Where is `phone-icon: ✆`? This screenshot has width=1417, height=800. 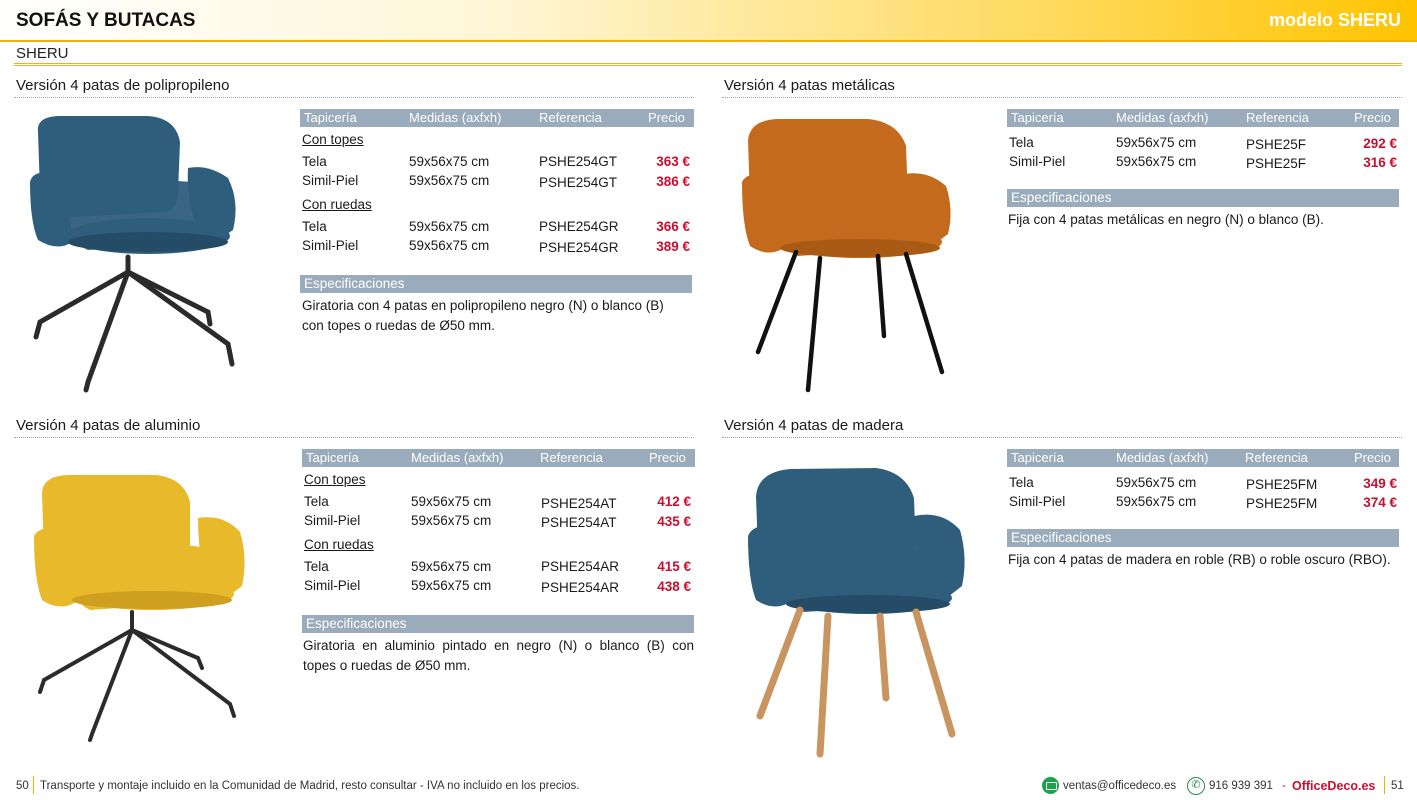
phone-icon: ✆ is located at coordinates (1196, 786).